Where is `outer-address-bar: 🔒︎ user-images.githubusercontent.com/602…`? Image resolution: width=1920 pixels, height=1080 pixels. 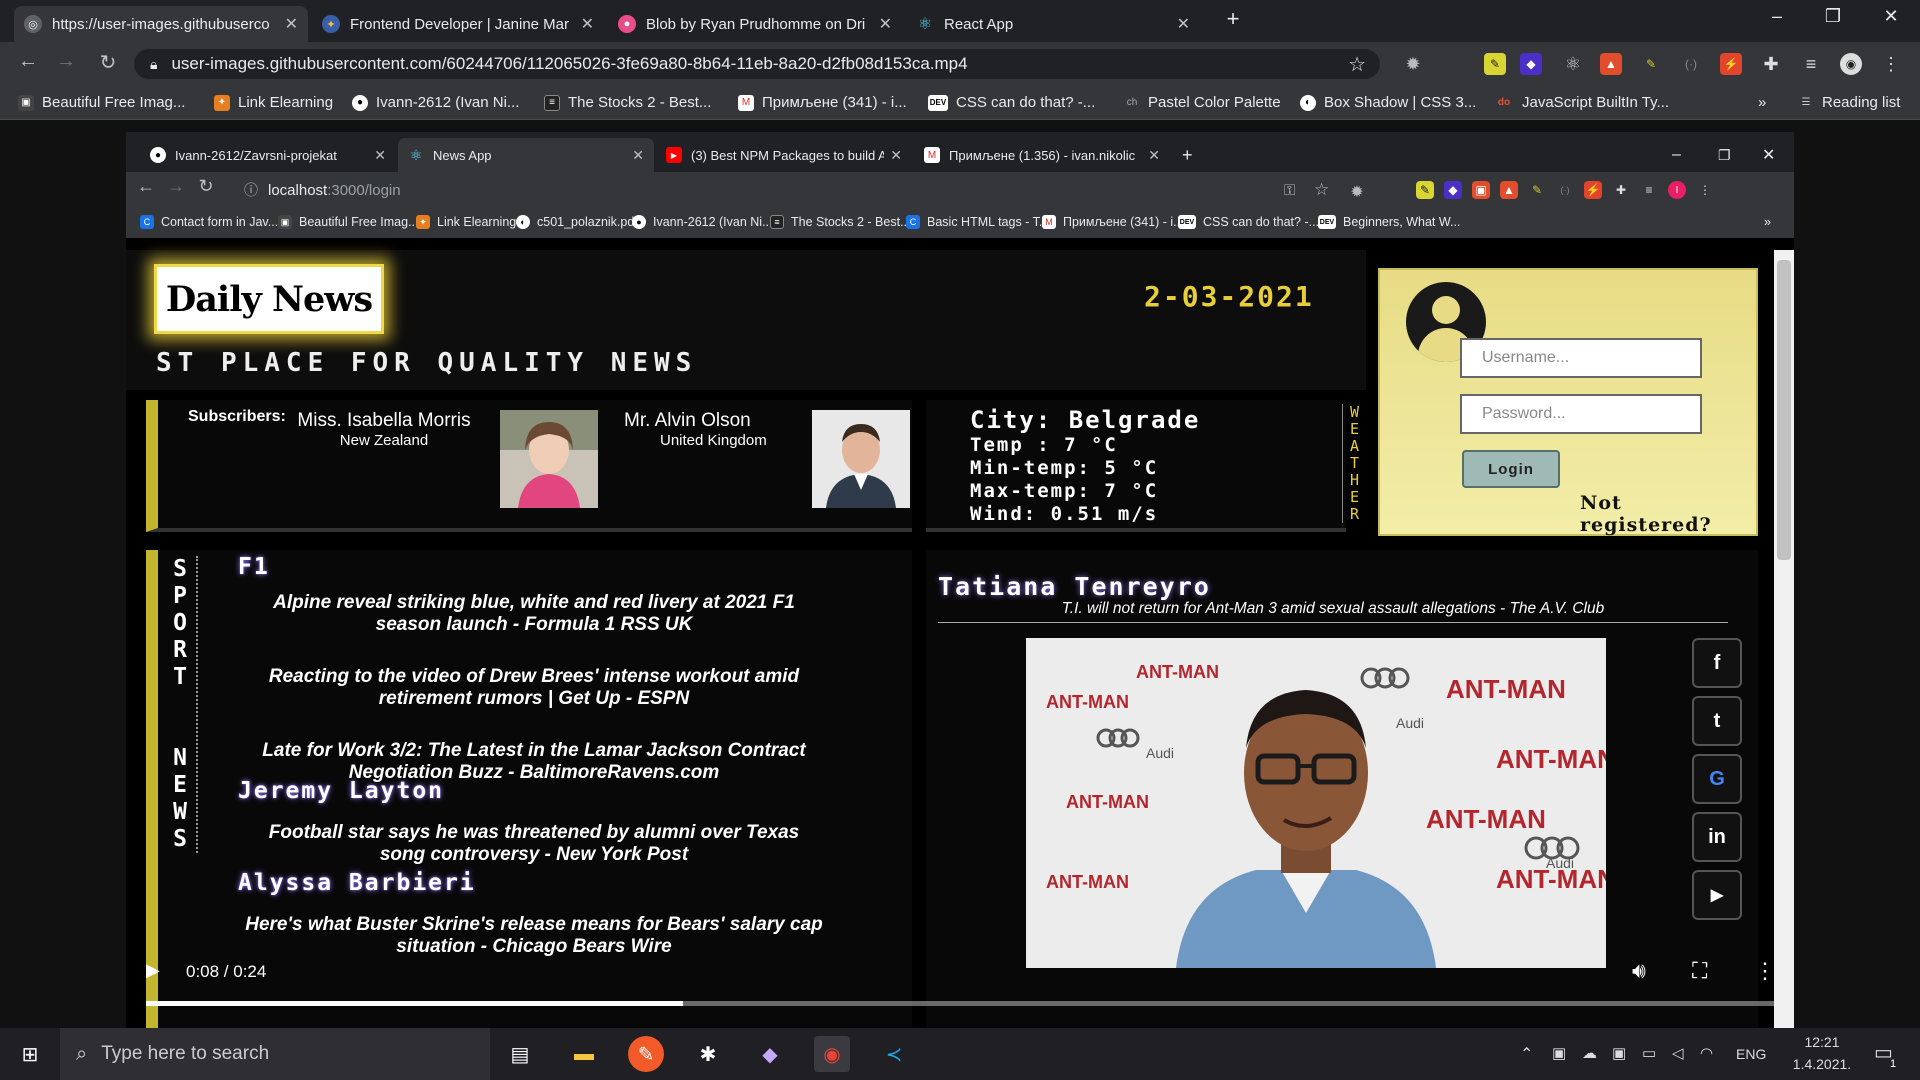 outer-address-bar: 🔒︎ user-images.githubusercontent.com/602… is located at coordinates (757, 64).